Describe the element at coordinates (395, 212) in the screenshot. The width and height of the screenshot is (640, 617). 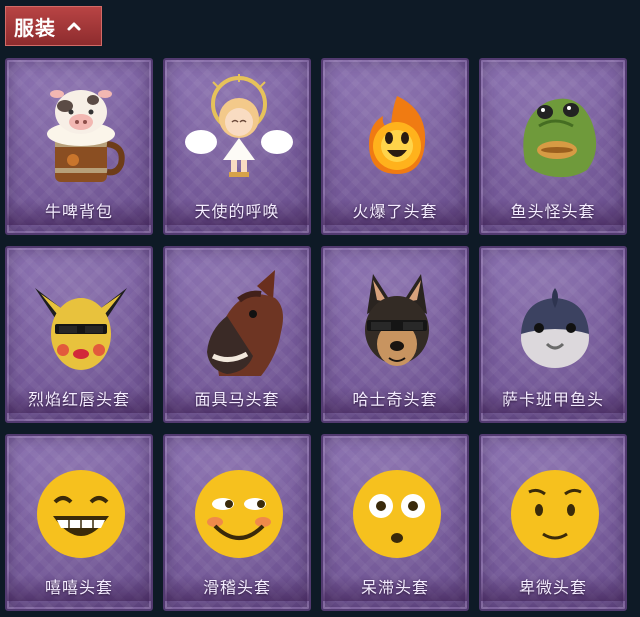
I see `costume-name: 火爆了头套` at that location.